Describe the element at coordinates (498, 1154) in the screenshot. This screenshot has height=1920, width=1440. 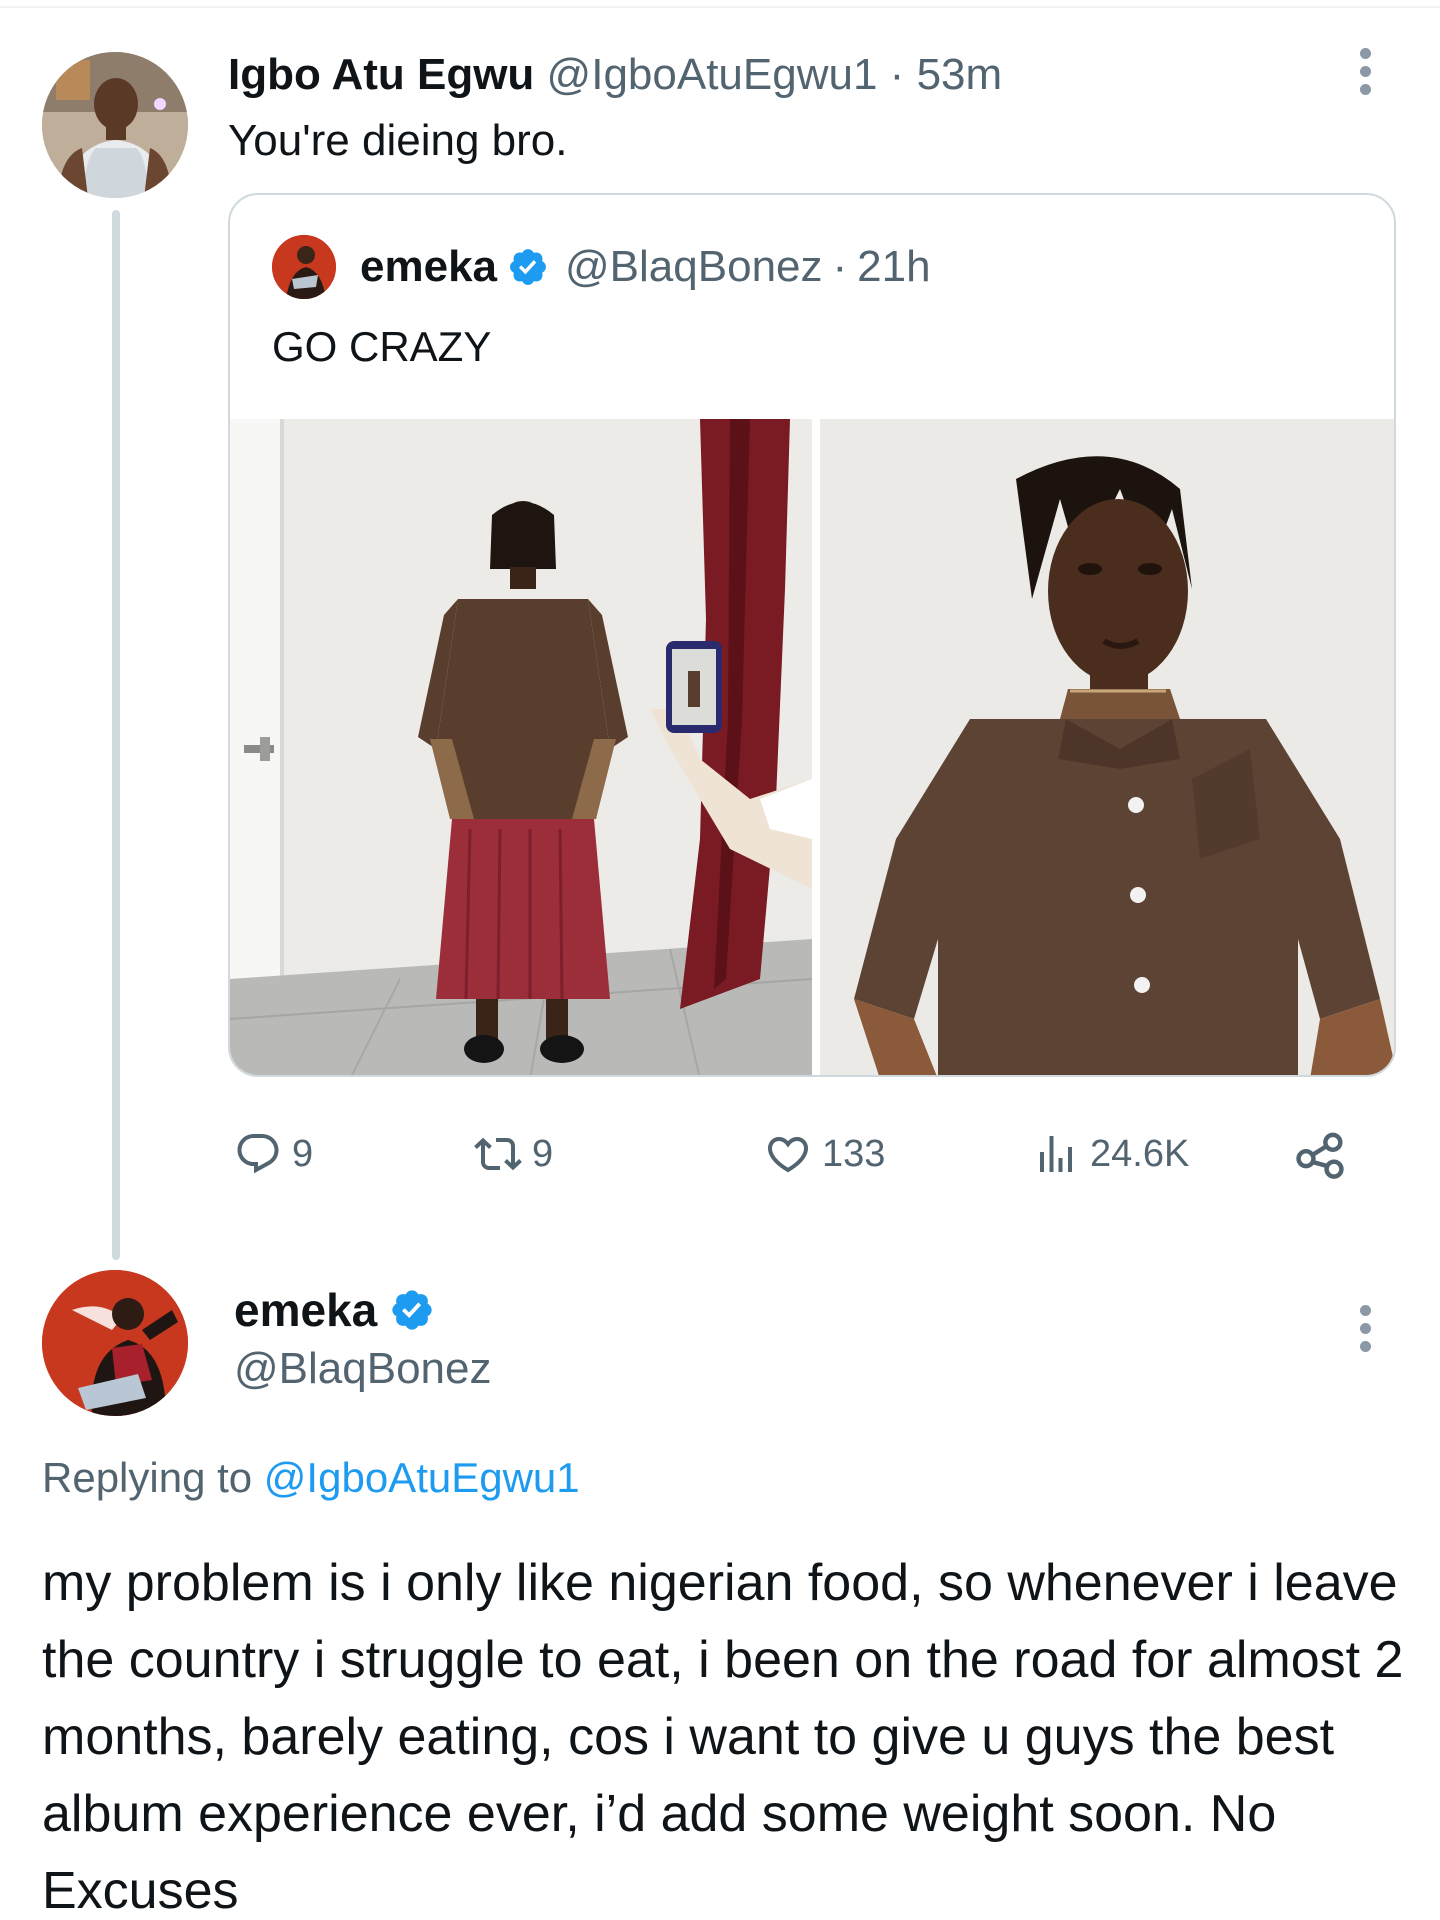
I see `retweet-icon` at that location.